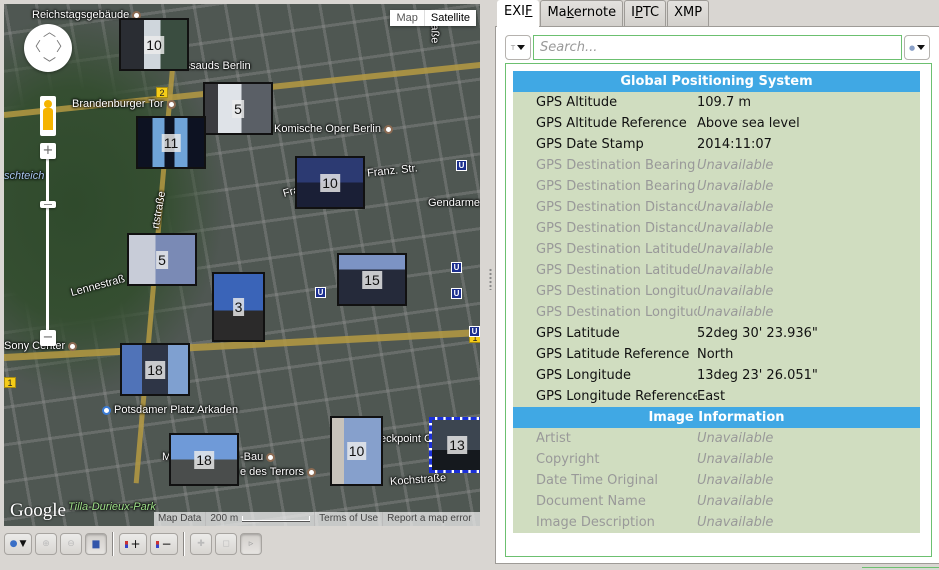 Image resolution: width=939 pixels, height=570 pixels. I want to click on metadata-row: GPS Date Stamp 2014:11:07, so click(716, 144).